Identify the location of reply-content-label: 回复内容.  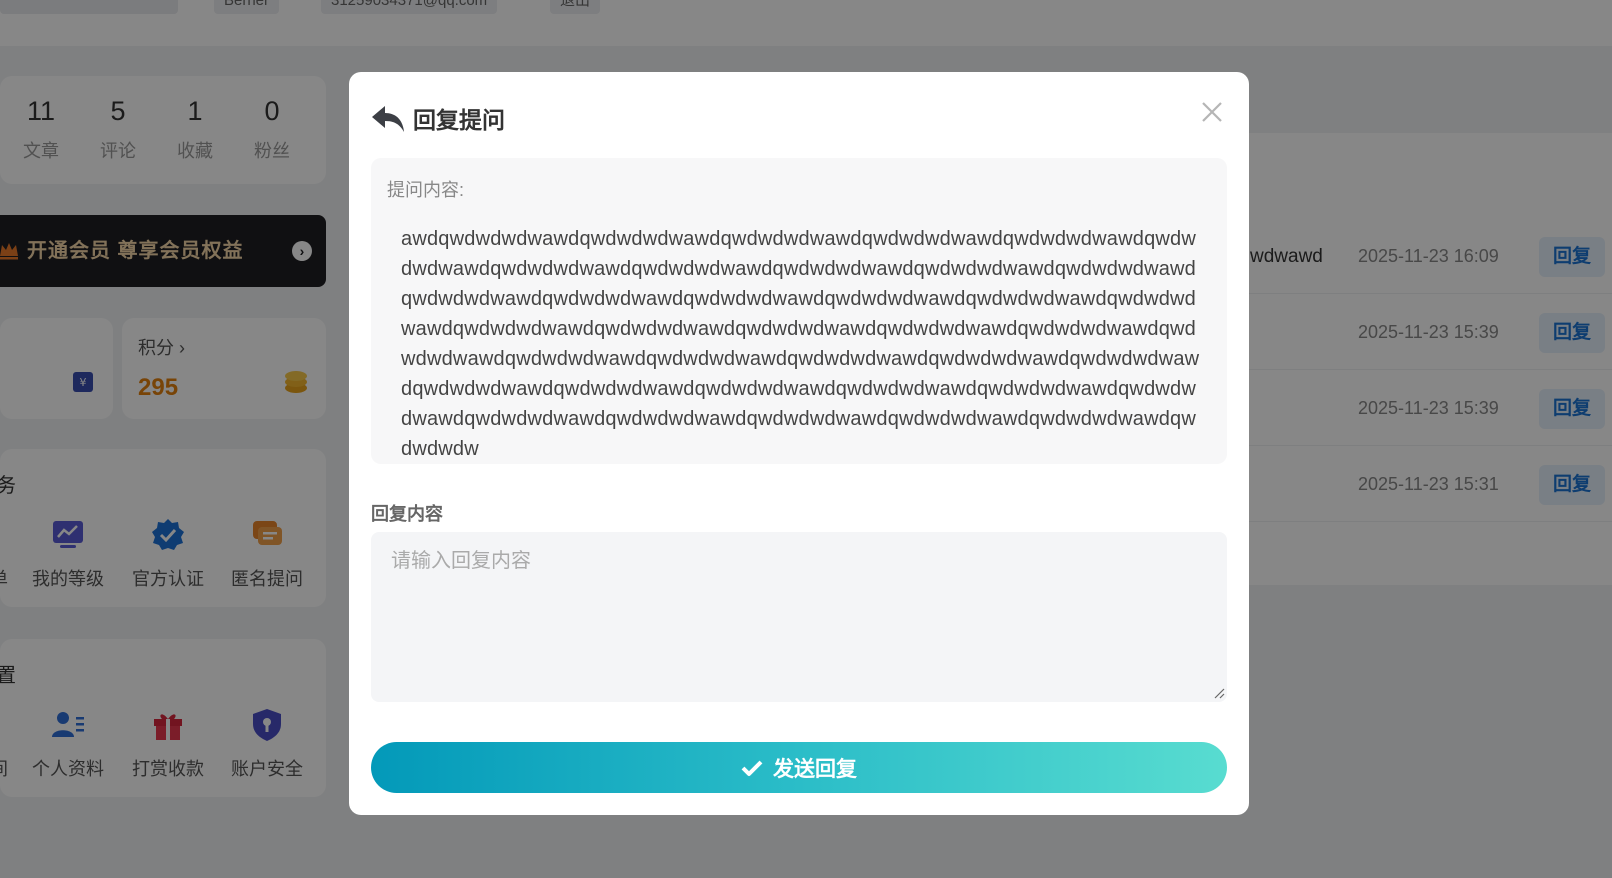
(407, 514).